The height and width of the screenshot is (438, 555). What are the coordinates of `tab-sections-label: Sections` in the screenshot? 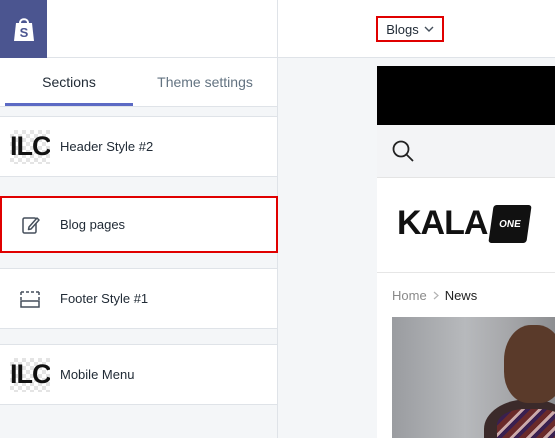 It's located at (69, 82).